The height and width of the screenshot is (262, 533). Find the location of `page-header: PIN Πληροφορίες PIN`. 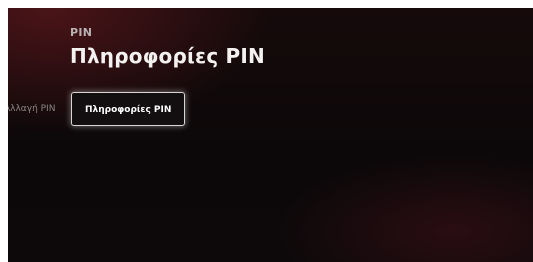

page-header: PIN Πληροφορίες PIN is located at coordinates (167, 47).